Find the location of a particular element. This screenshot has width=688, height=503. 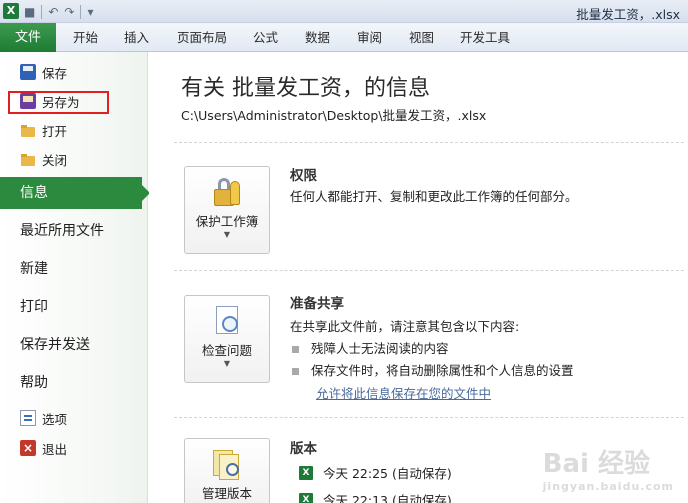

tab-home: 开始 is located at coordinates (85, 37).